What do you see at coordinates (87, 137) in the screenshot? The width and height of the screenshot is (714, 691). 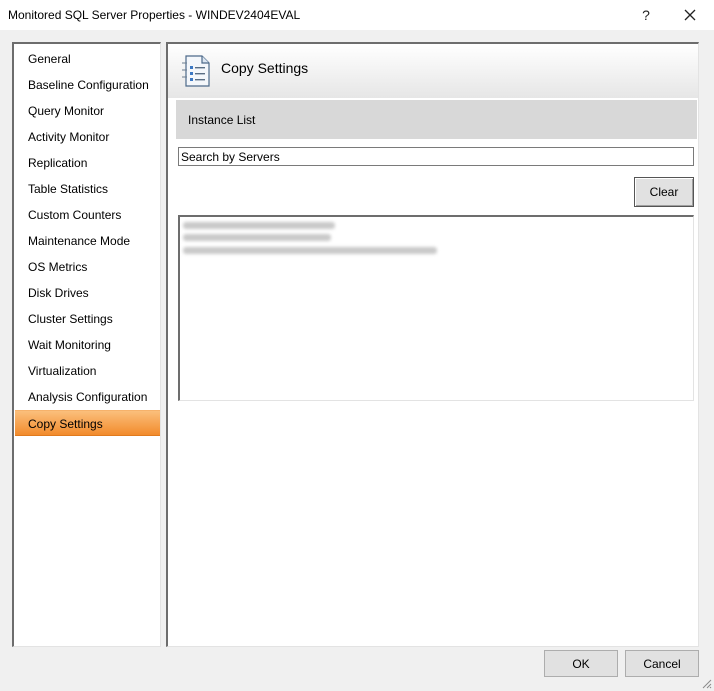 I see `nav-item-activity-monitor: Activity Monitor` at bounding box center [87, 137].